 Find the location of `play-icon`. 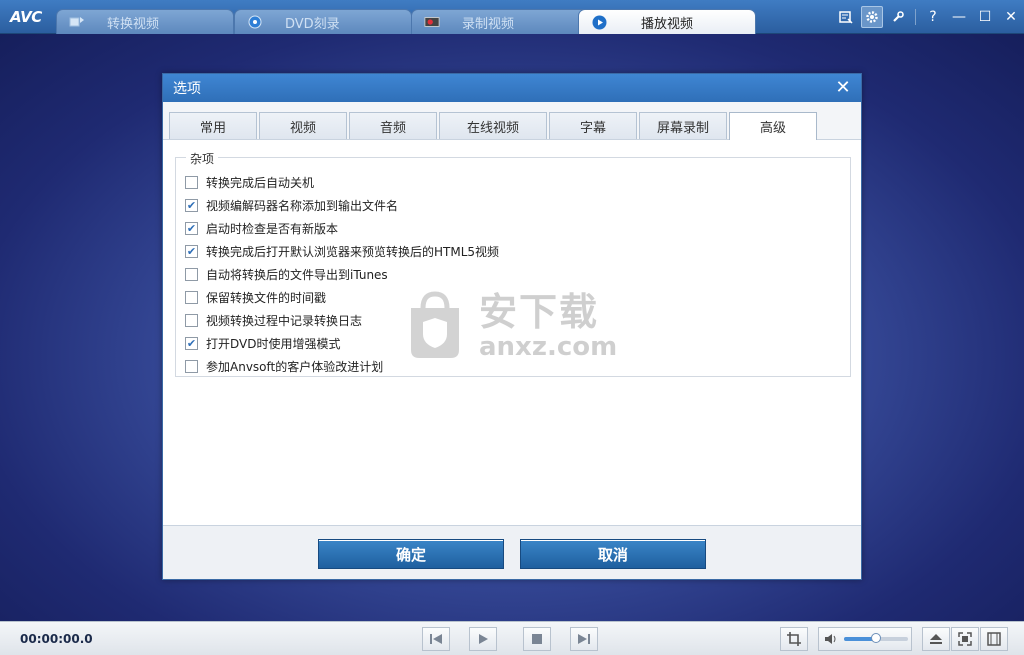

play-icon is located at coordinates (483, 639).